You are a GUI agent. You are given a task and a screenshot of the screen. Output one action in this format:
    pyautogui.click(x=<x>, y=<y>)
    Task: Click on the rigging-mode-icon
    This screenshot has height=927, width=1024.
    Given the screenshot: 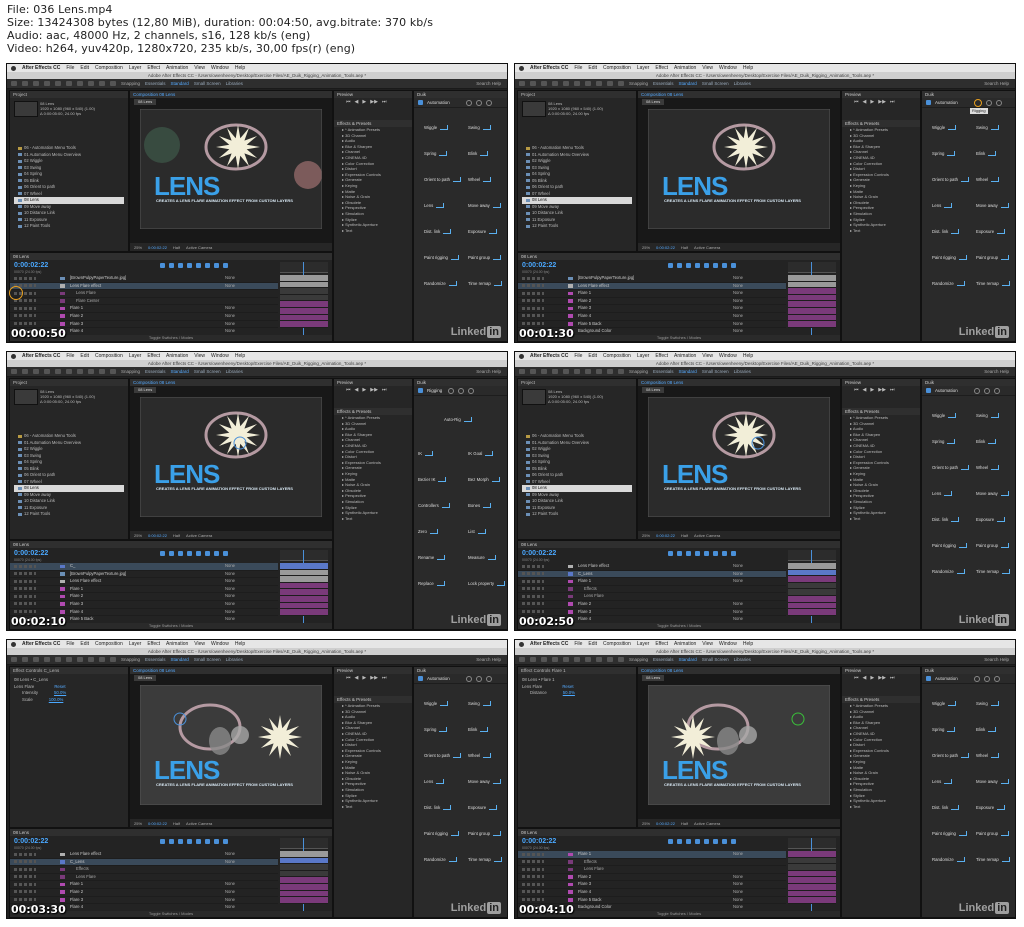 What is the action you would take?
    pyautogui.click(x=976, y=390)
    